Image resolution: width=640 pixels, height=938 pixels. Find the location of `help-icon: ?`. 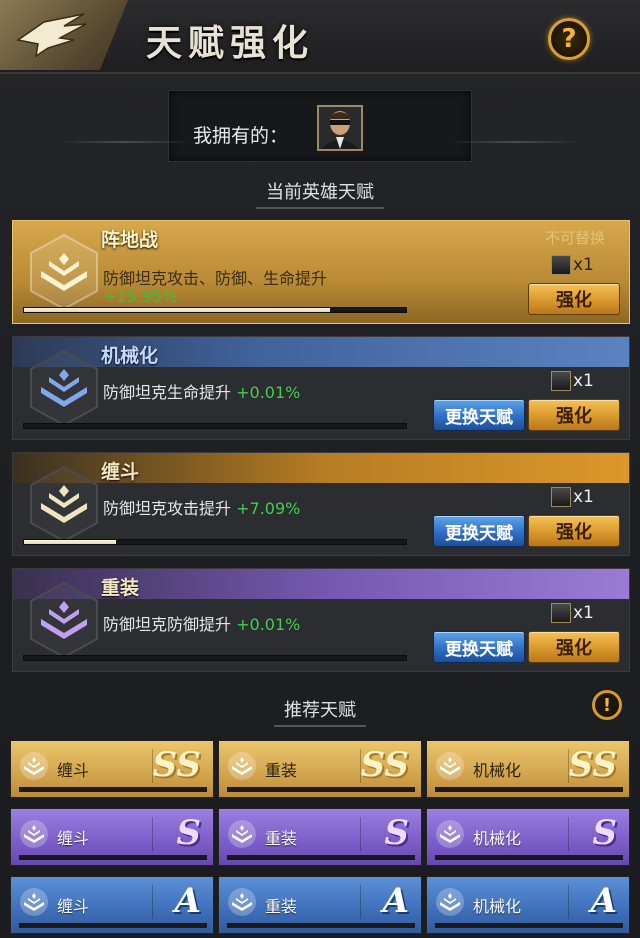

help-icon: ? is located at coordinates (569, 39).